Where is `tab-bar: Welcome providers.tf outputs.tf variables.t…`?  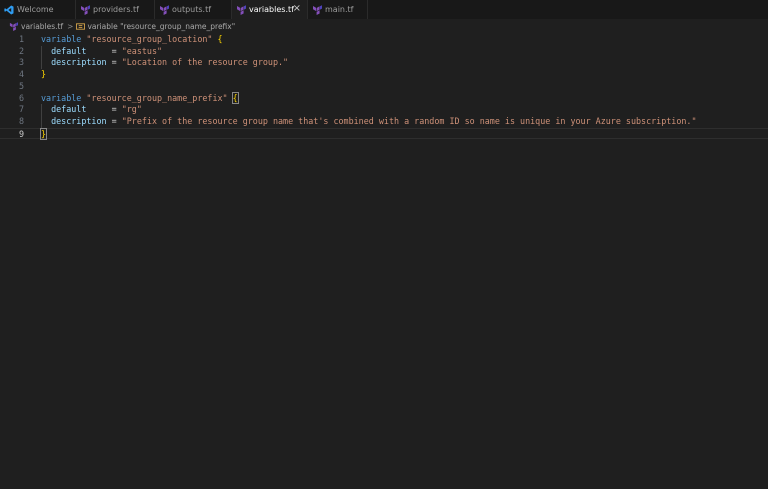
tab-bar: Welcome providers.tf outputs.tf variables.t… is located at coordinates (384, 9).